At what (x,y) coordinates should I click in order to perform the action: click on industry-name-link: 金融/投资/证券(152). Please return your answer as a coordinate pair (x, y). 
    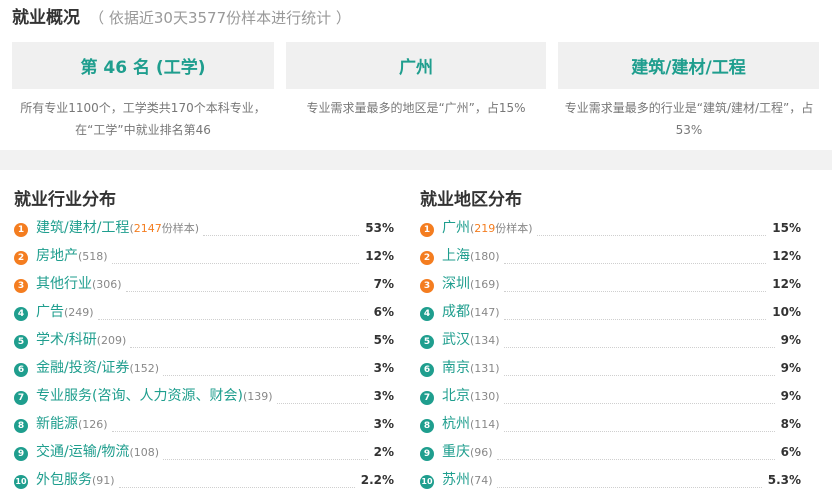
    Looking at the image, I should click on (97, 368).